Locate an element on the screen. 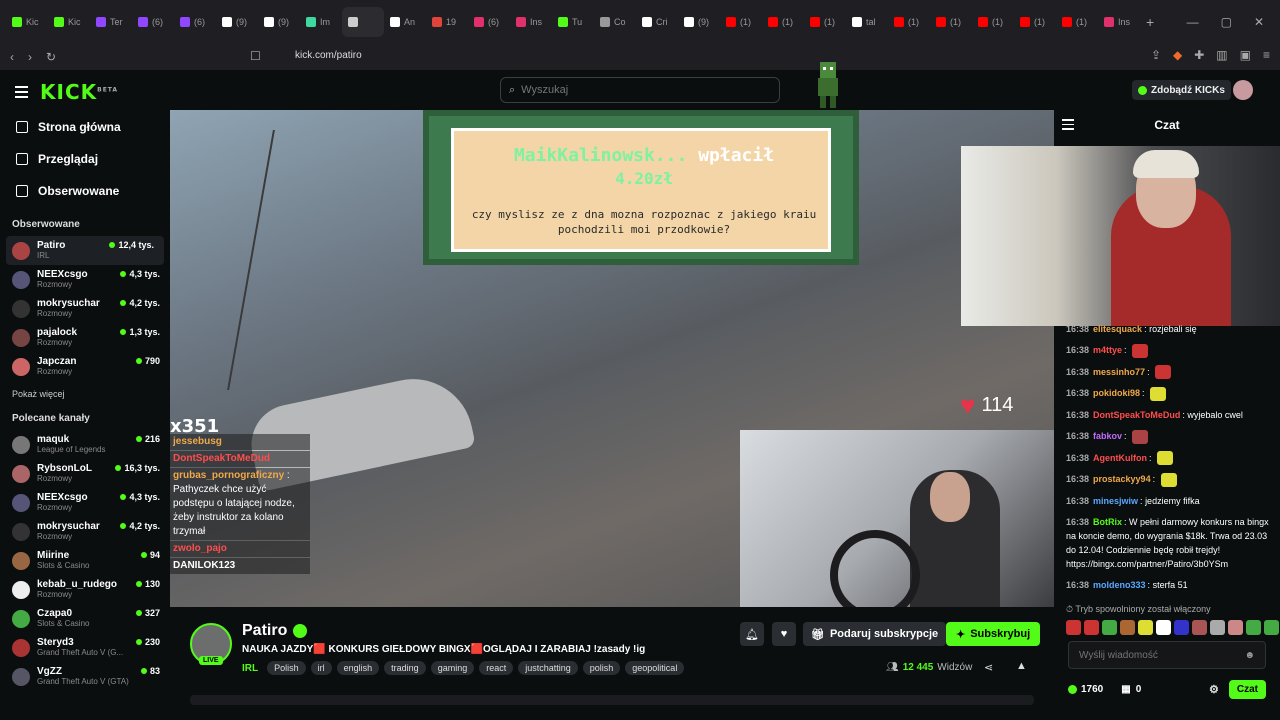  nav-item: Obserwowane is located at coordinates (85, 191).